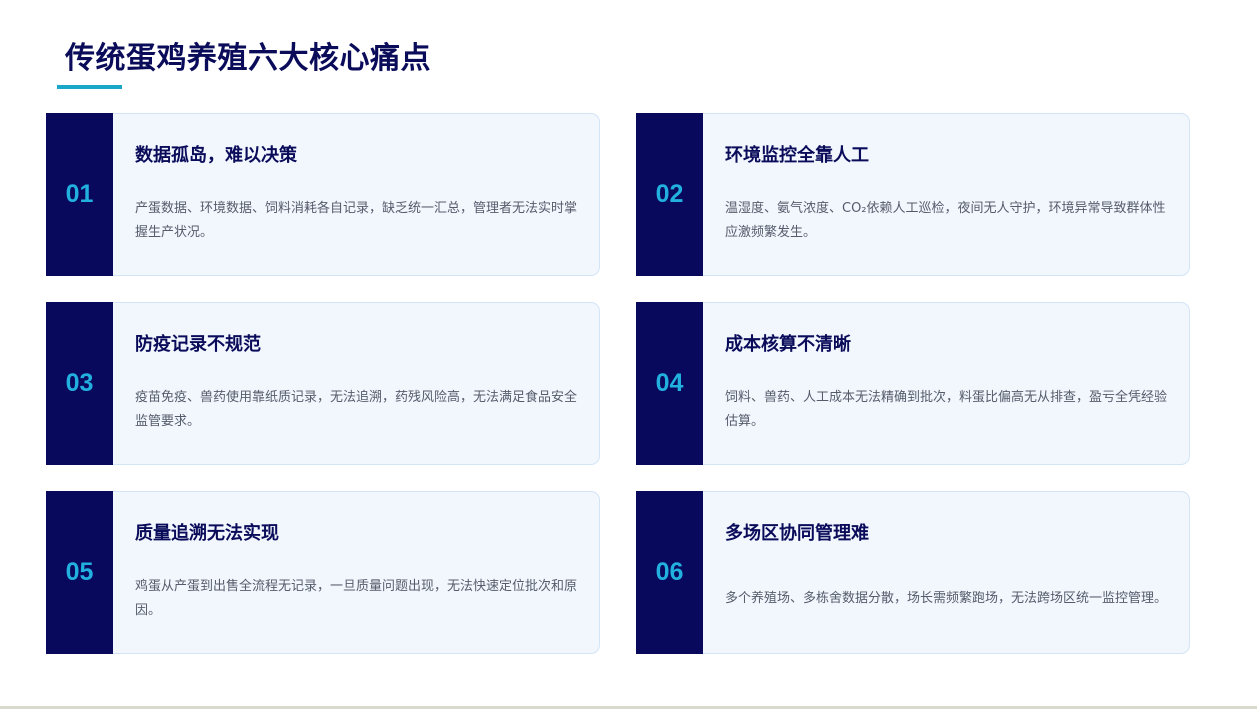 The height and width of the screenshot is (709, 1257). I want to click on card-description: 饲料、兽药、人工成本无法精确到批次，料蛋比偏高无从排查，盈亏全凭经验估算。, so click(946, 409).